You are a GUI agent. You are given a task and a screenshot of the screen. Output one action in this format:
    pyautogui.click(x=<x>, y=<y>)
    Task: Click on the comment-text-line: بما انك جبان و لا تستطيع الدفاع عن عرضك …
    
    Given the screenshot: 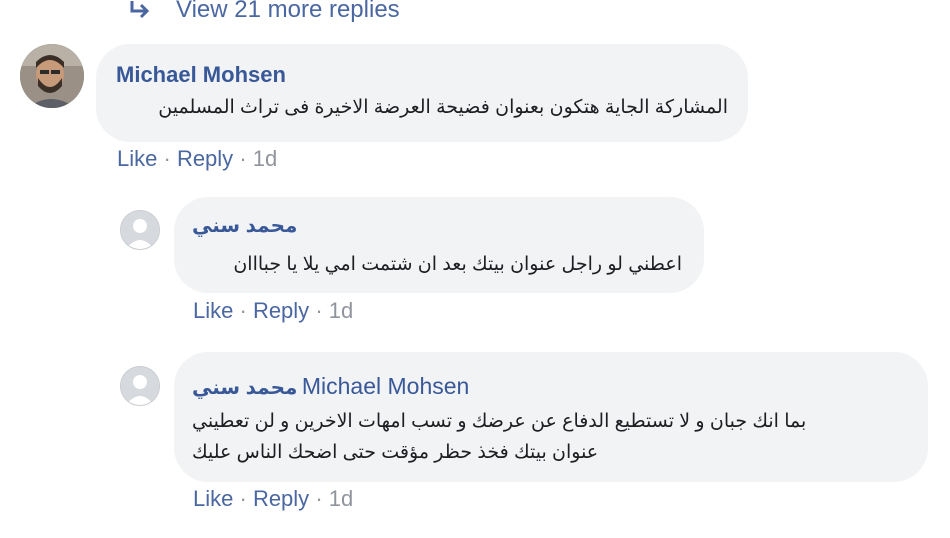 What is the action you would take?
    pyautogui.click(x=499, y=421)
    